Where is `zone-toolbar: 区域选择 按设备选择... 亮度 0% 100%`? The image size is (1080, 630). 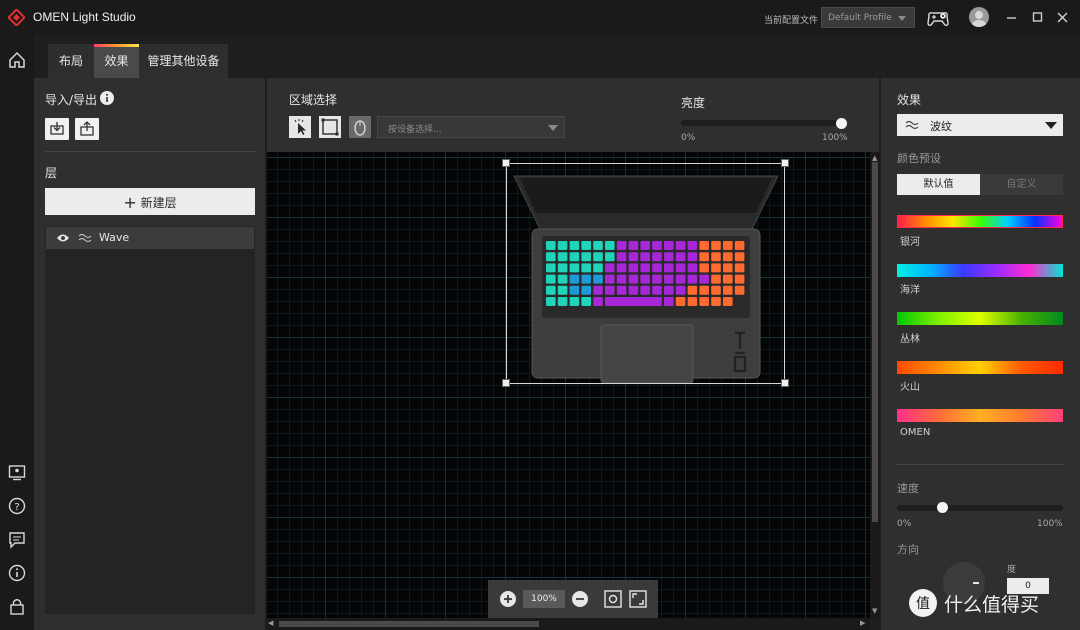 zone-toolbar: 区域选择 按设备选择... 亮度 0% 100% is located at coordinates (573, 115).